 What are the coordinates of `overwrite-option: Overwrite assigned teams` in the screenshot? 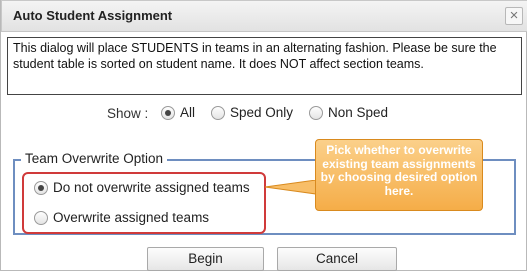 It's located at (121, 217).